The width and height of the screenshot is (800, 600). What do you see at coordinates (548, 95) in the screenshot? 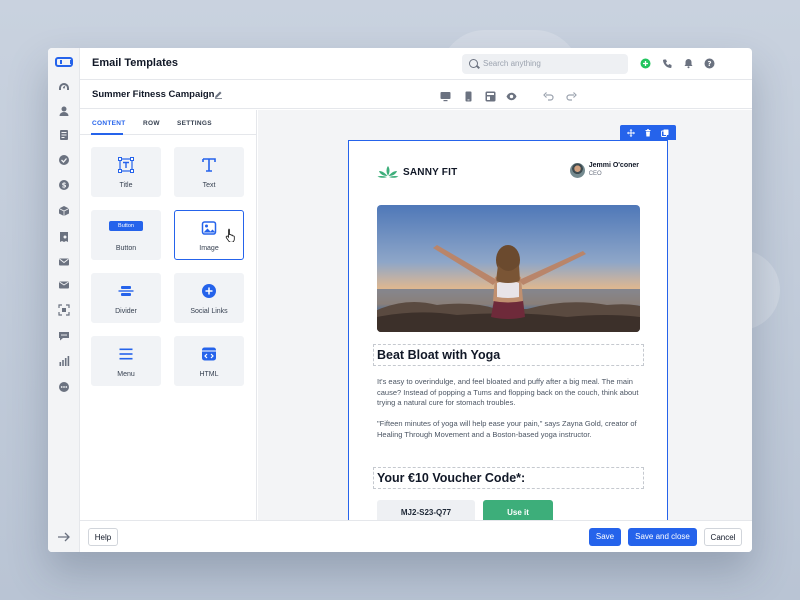
I see `undo-icon` at bounding box center [548, 95].